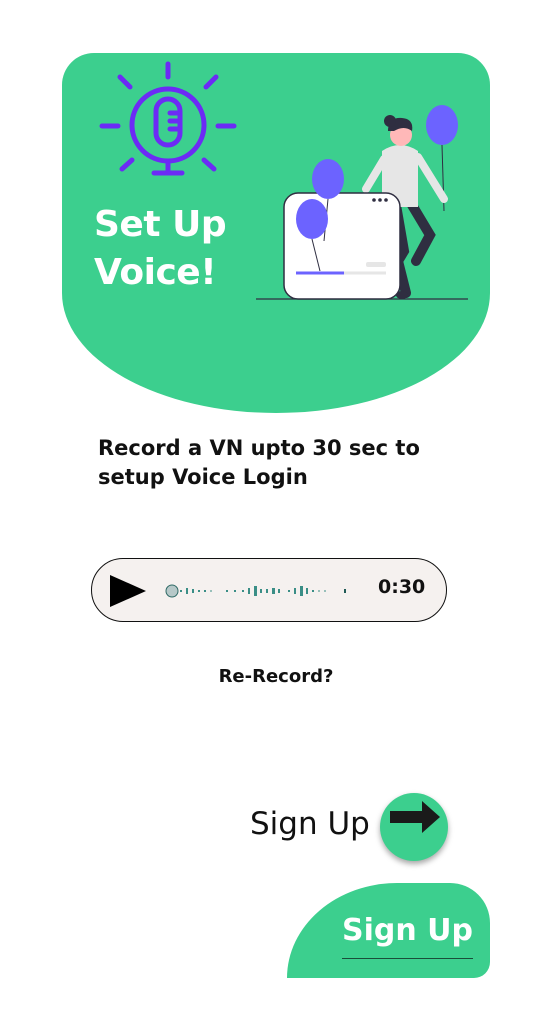 The width and height of the screenshot is (552, 1019). What do you see at coordinates (260, 591) in the screenshot?
I see `audio-waveform` at bounding box center [260, 591].